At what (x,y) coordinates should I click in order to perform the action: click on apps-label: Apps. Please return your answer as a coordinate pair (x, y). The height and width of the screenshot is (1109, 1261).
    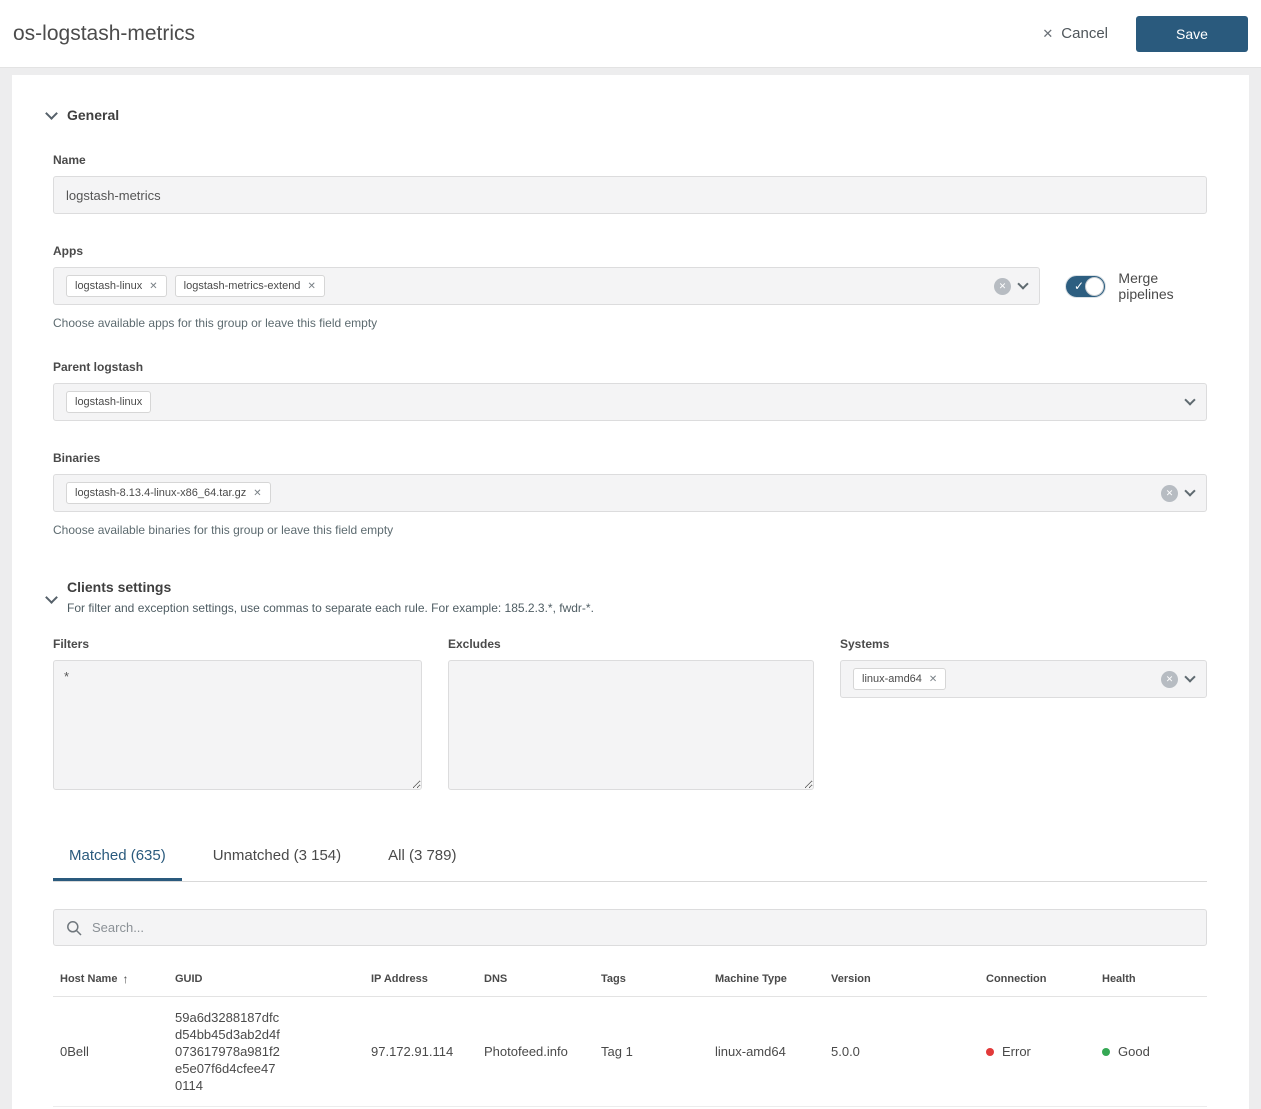
    Looking at the image, I should click on (68, 251).